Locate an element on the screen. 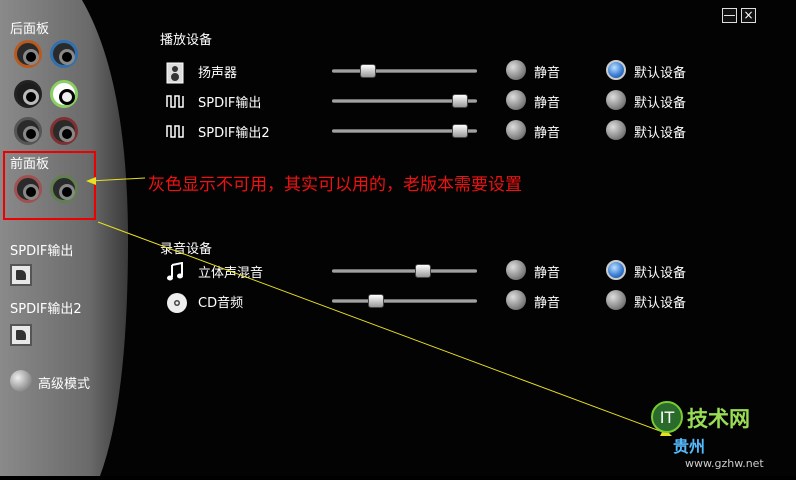 The image size is (796, 480). annotation-text: 灰色显示不可用，其实可以用的，老版本需要设置 is located at coordinates (335, 185).